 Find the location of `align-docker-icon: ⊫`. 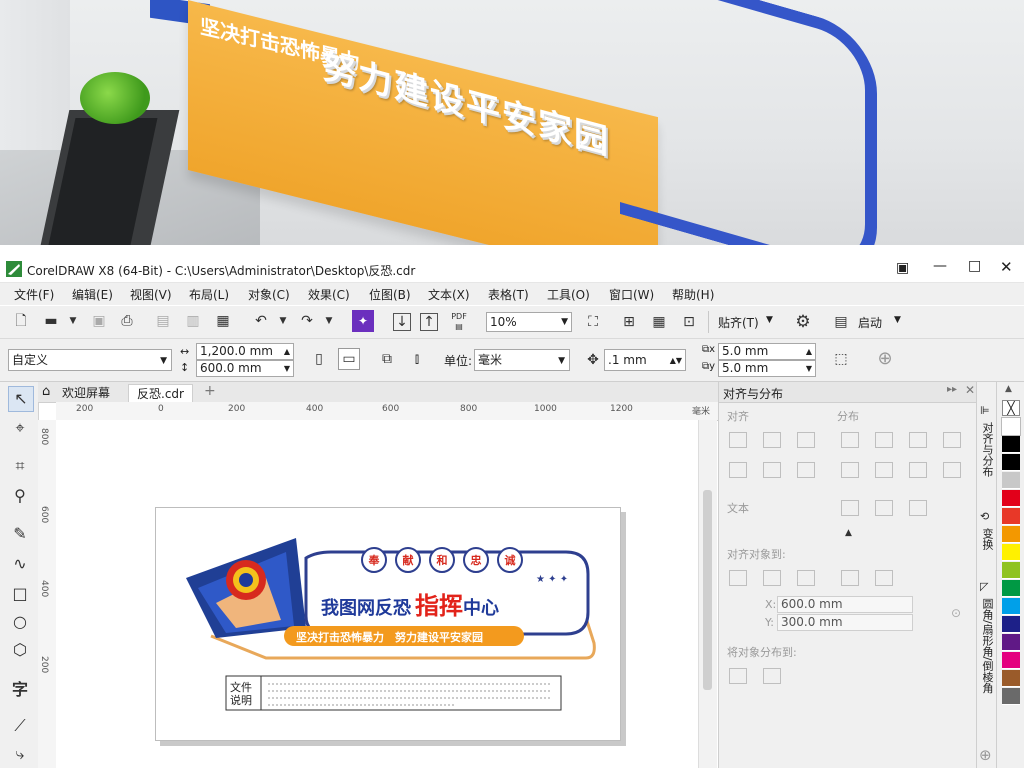

align-docker-icon: ⊫ is located at coordinates (985, 410).